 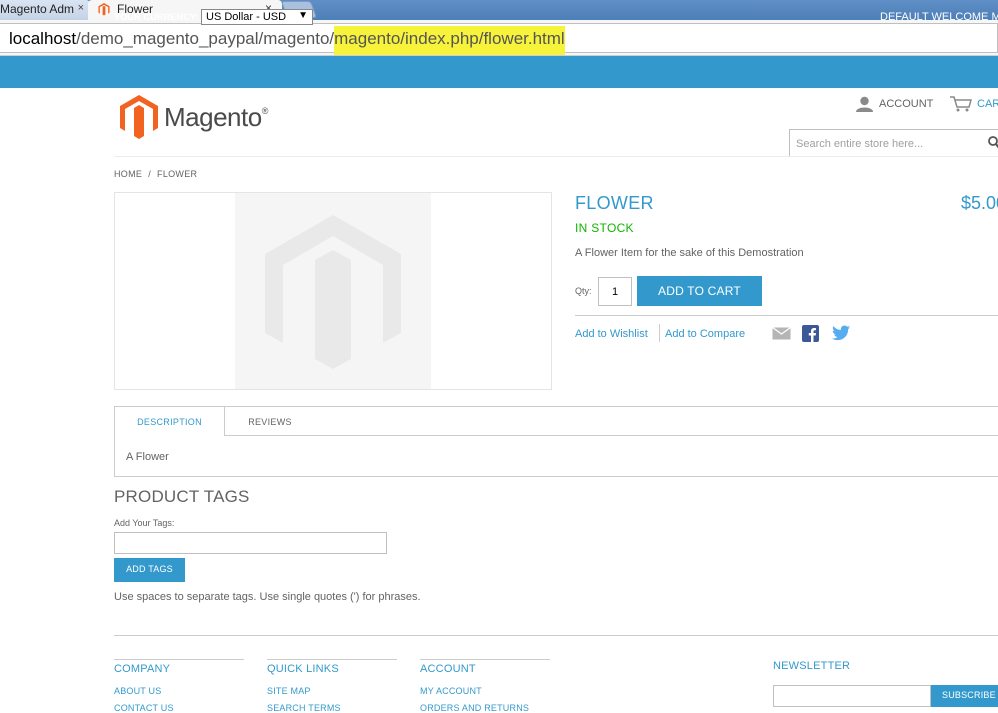 What do you see at coordinates (451, 691) in the screenshot?
I see `footer-link-my-account: MY ACCOUNT` at bounding box center [451, 691].